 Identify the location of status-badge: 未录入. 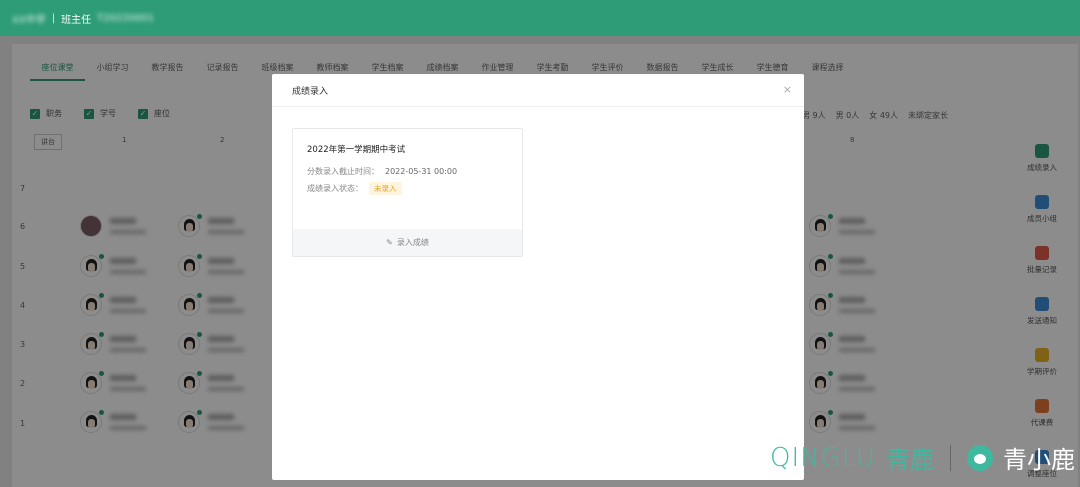
(385, 188).